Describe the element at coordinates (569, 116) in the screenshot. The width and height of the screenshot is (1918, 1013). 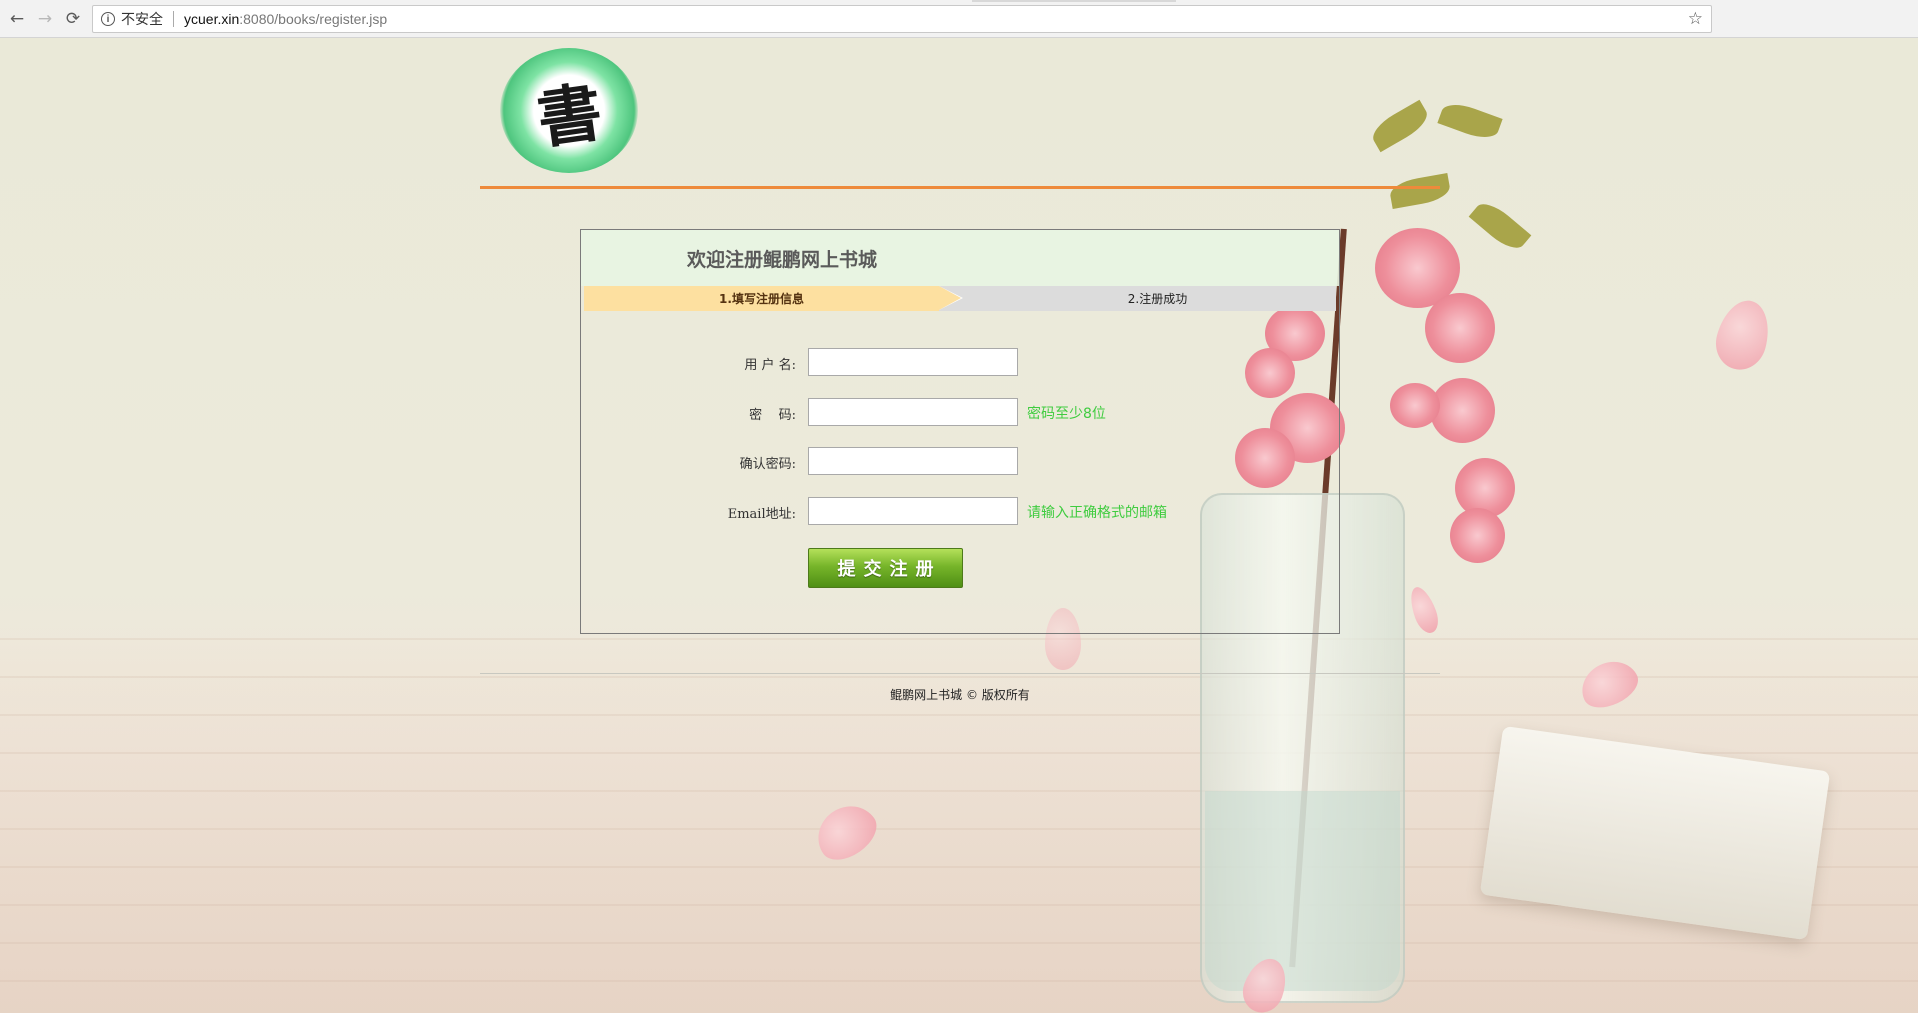
I see `logo-glyph: 書` at that location.